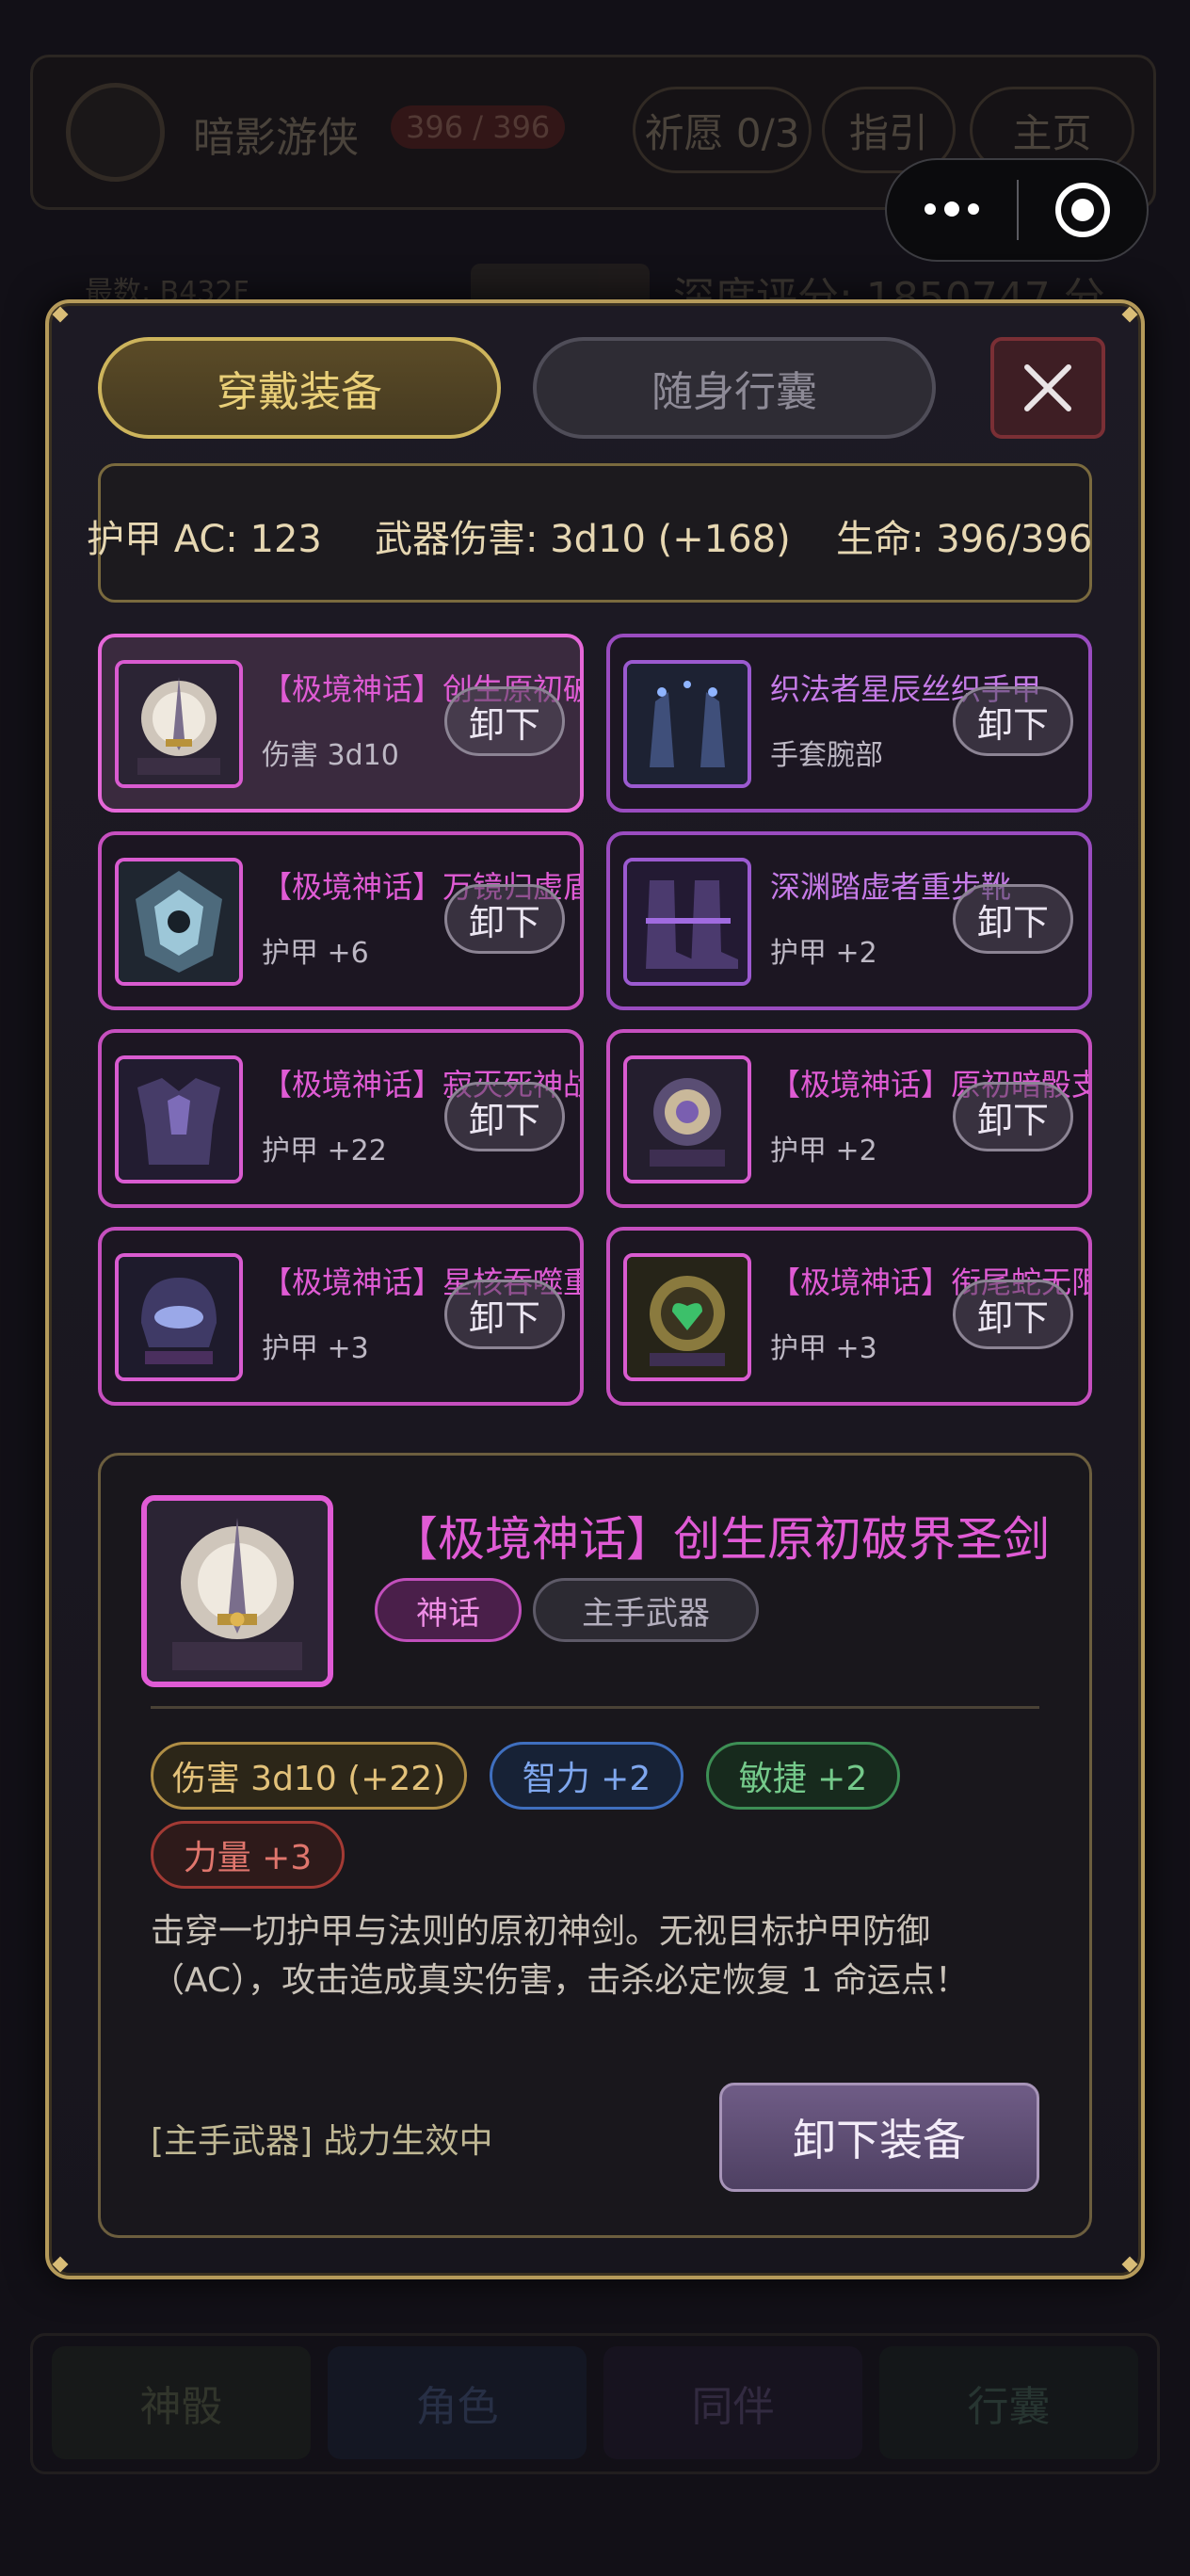 This screenshot has height=2576, width=1190. Describe the element at coordinates (324, 1151) in the screenshot. I see `slot-stat: 护甲 +22` at that location.